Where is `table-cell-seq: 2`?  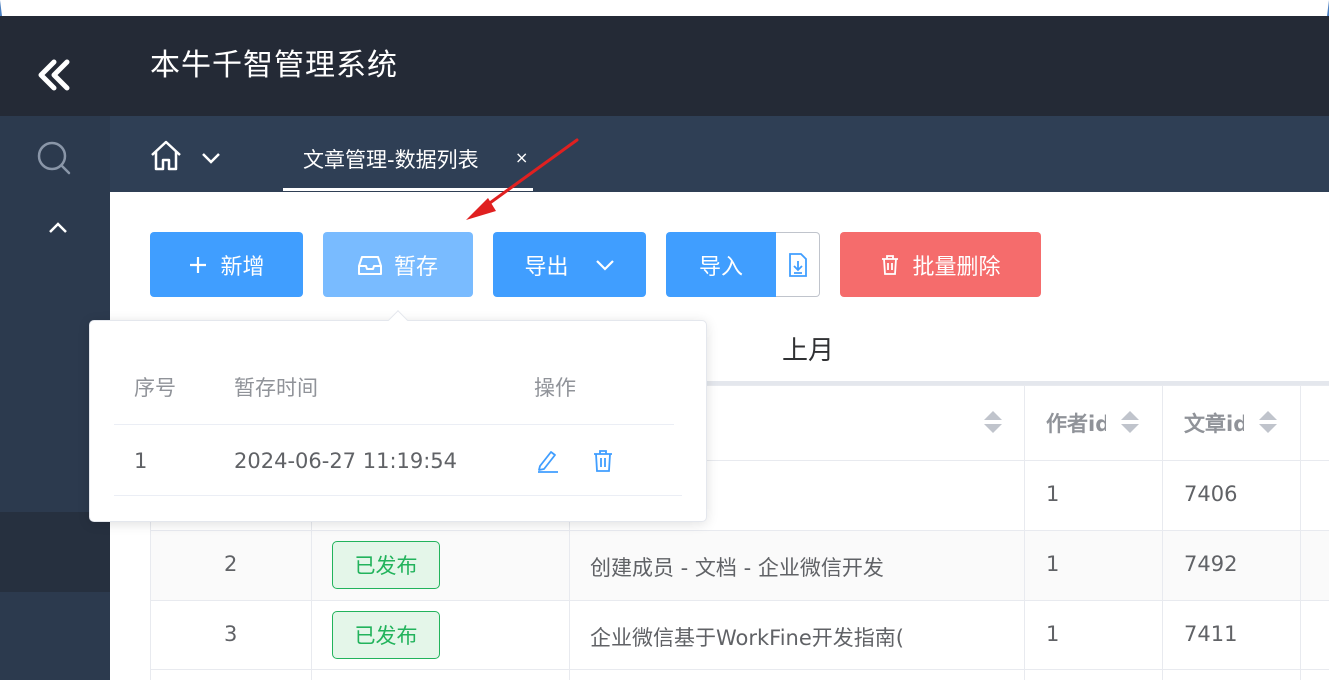 table-cell-seq: 2 is located at coordinates (231, 564).